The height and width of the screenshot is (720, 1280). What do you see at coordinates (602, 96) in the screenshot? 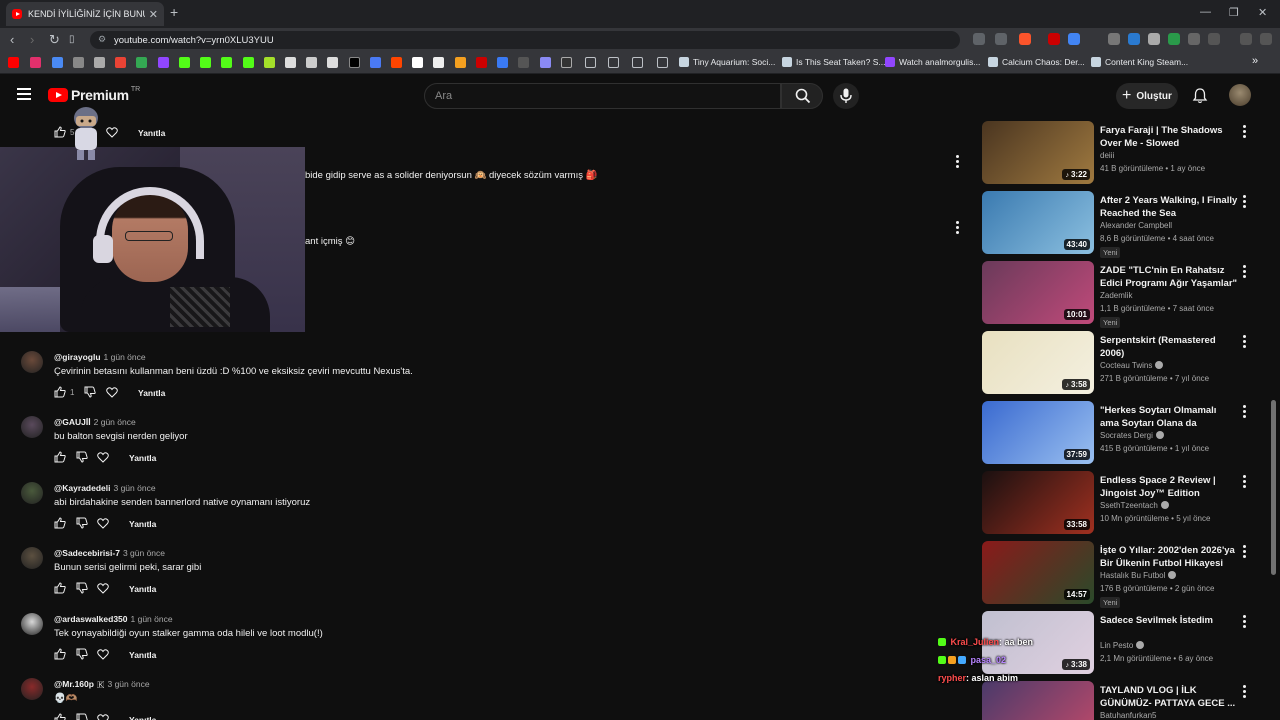
I see `search-input: Ara` at bounding box center [602, 96].